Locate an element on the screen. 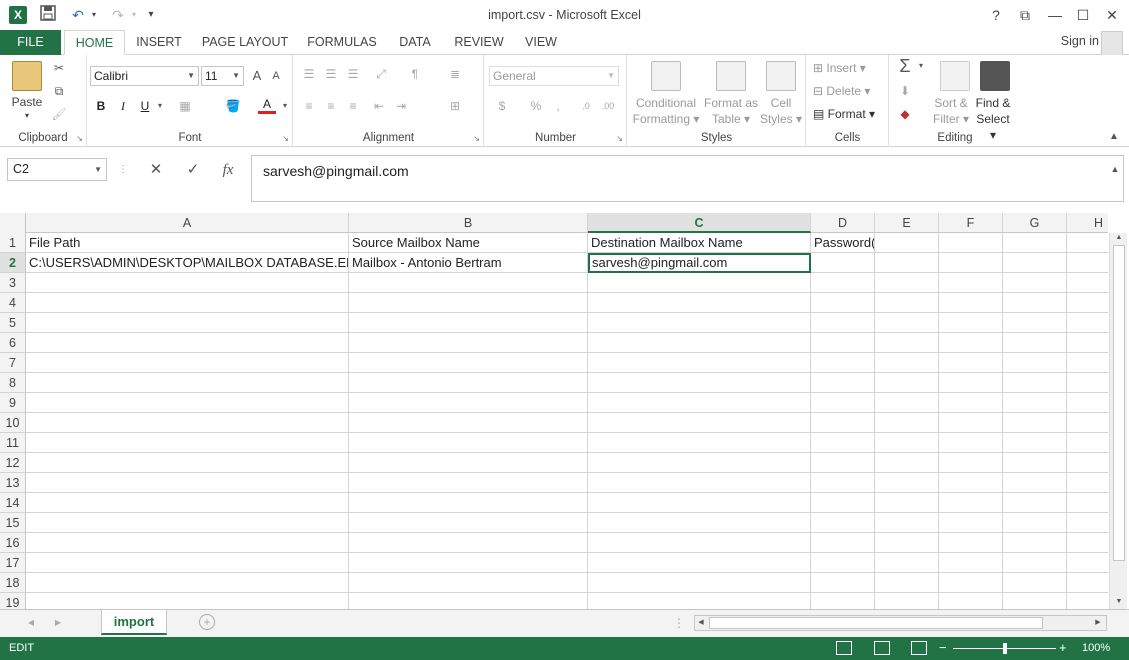 The height and width of the screenshot is (660, 1129). row-header-13: 13 is located at coordinates (13, 483).